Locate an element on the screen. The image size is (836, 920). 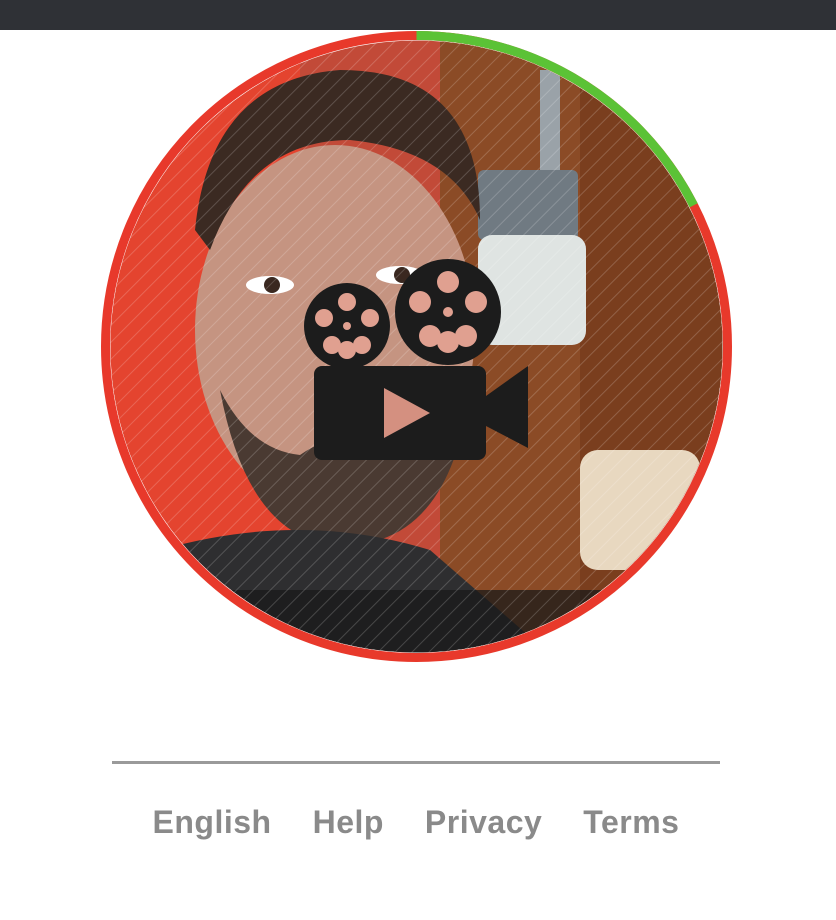
top-bar is located at coordinates (418, 15).